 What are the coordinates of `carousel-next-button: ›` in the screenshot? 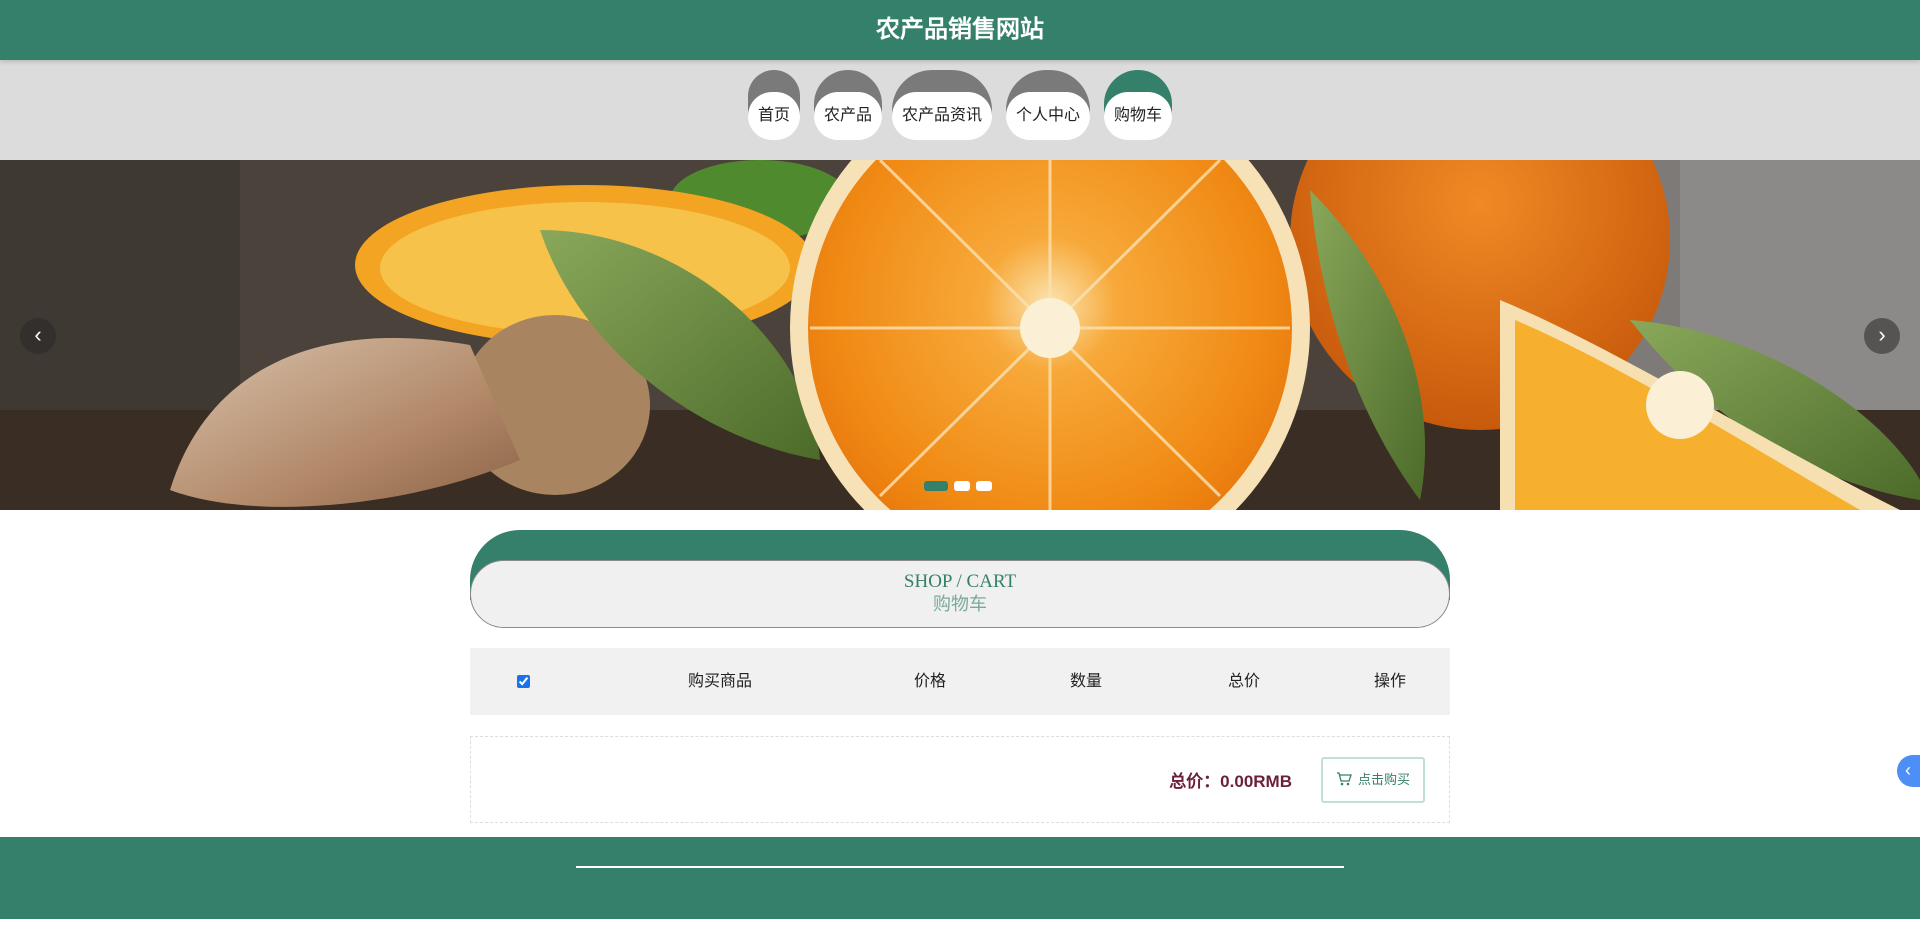 It's located at (1882, 336).